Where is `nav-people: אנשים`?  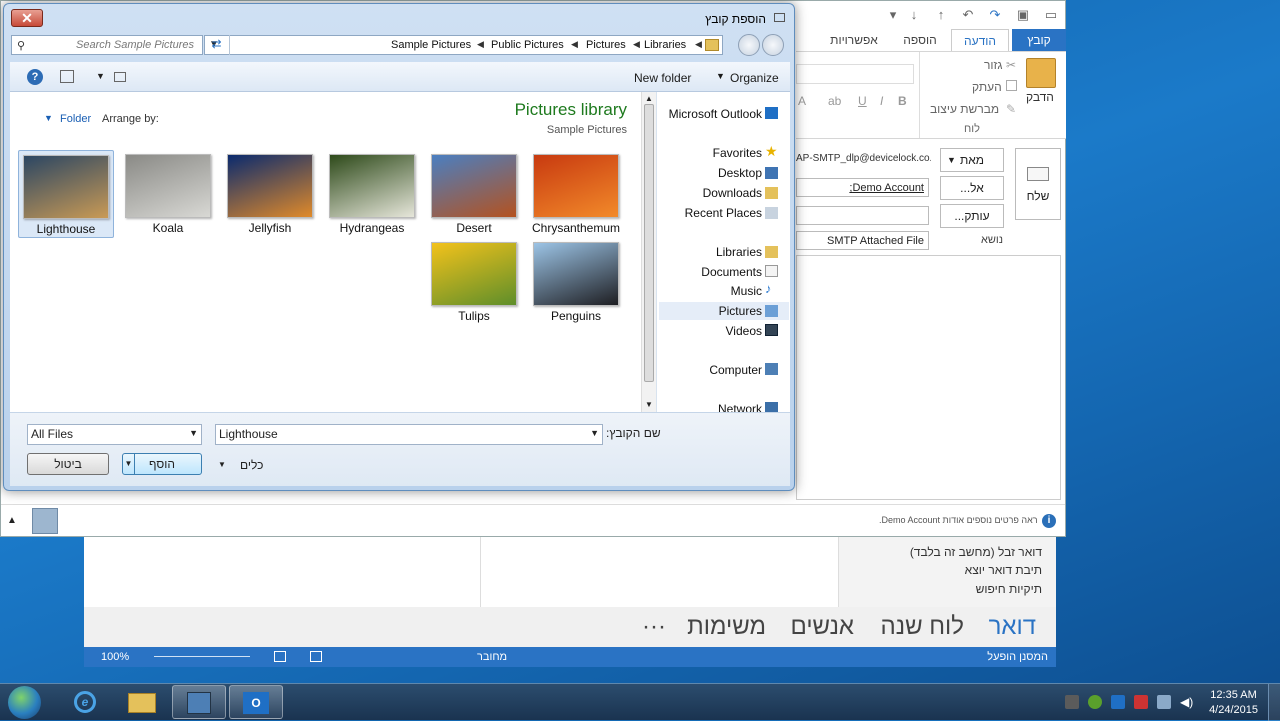 nav-people: אנשים is located at coordinates (822, 627).